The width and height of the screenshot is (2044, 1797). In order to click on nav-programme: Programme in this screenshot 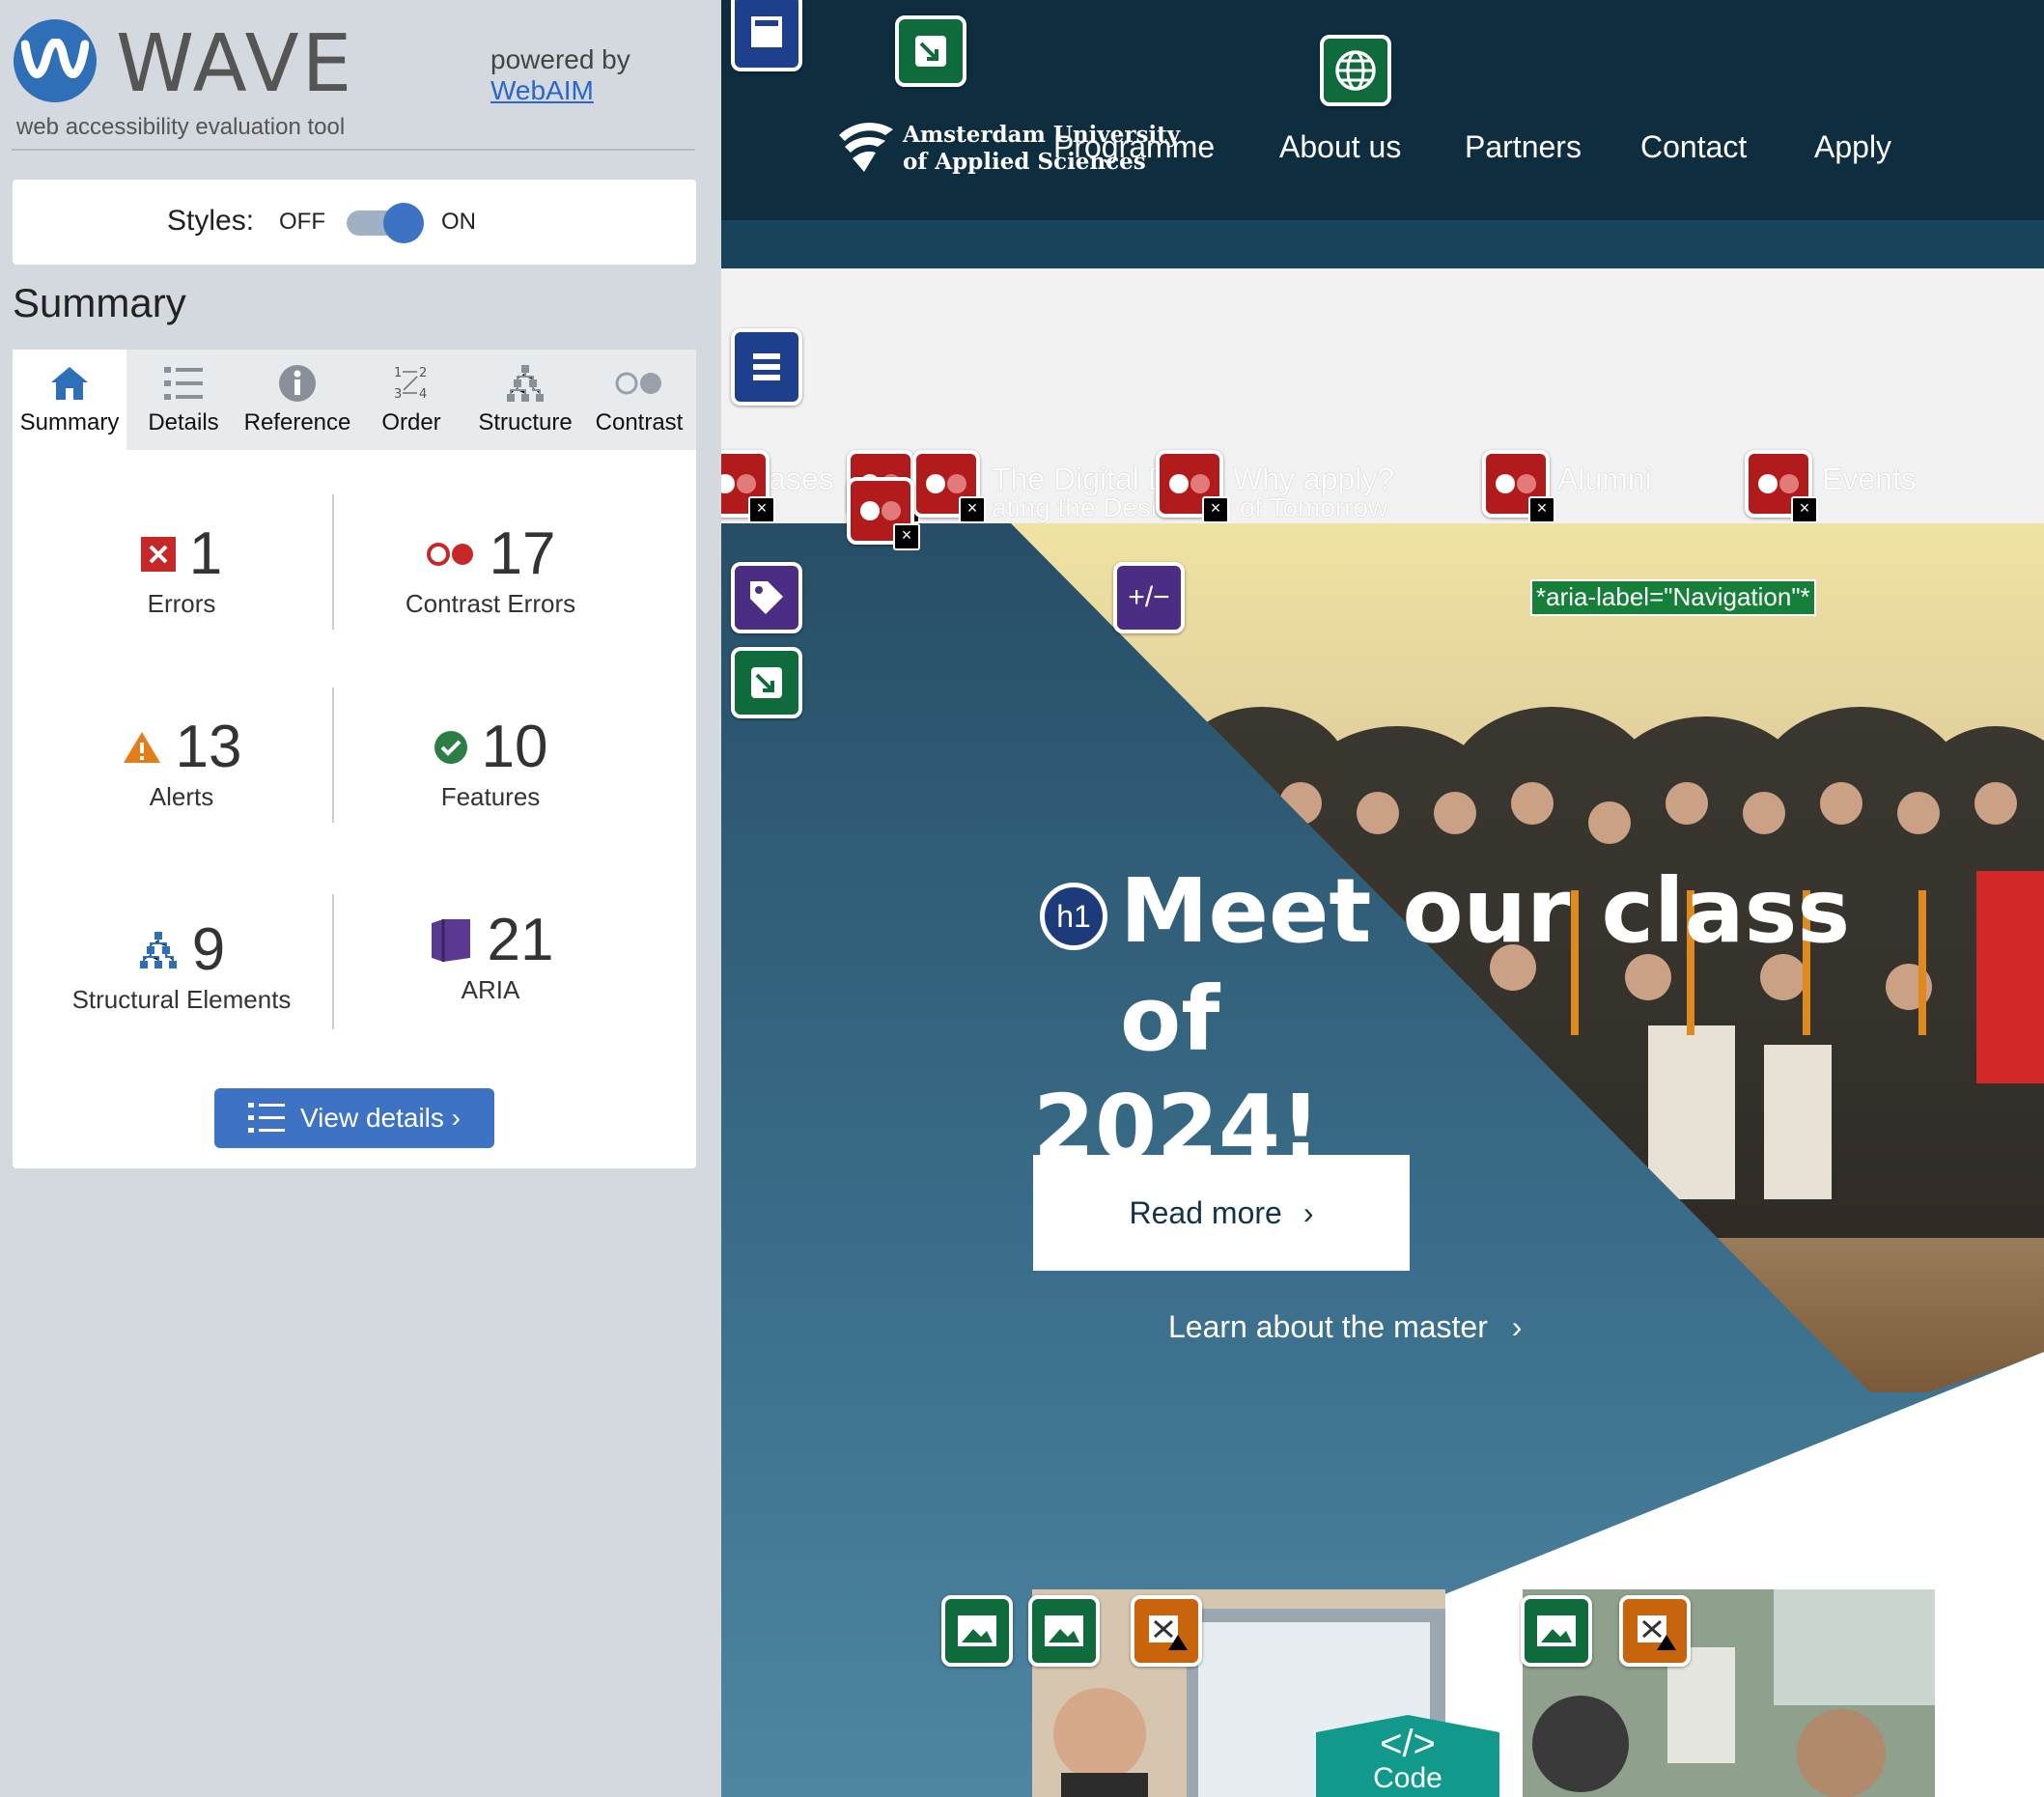, I will do `click(1134, 147)`.